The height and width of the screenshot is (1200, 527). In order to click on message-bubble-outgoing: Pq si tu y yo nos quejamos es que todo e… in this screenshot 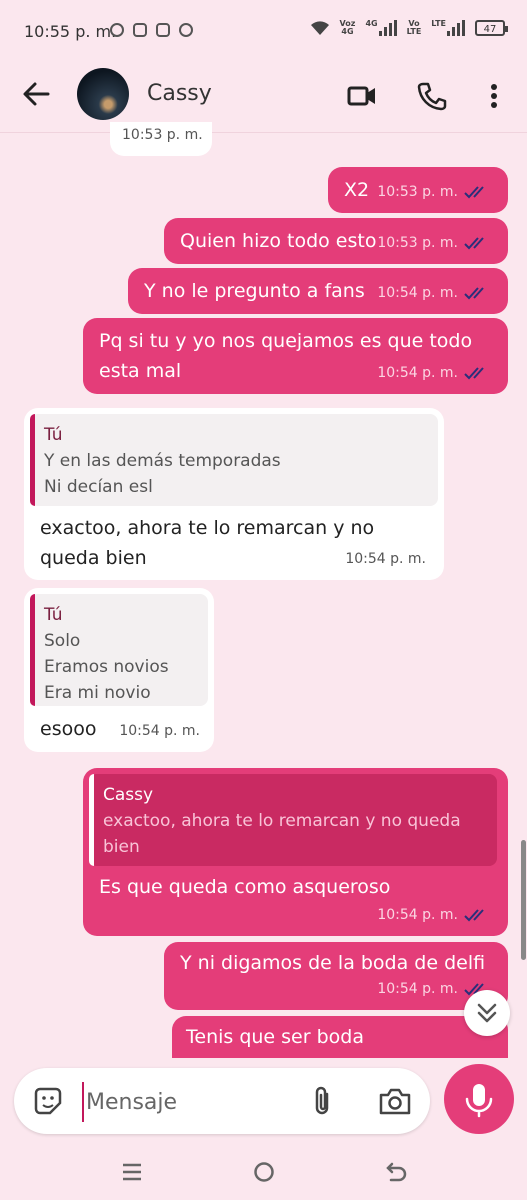, I will do `click(295, 356)`.